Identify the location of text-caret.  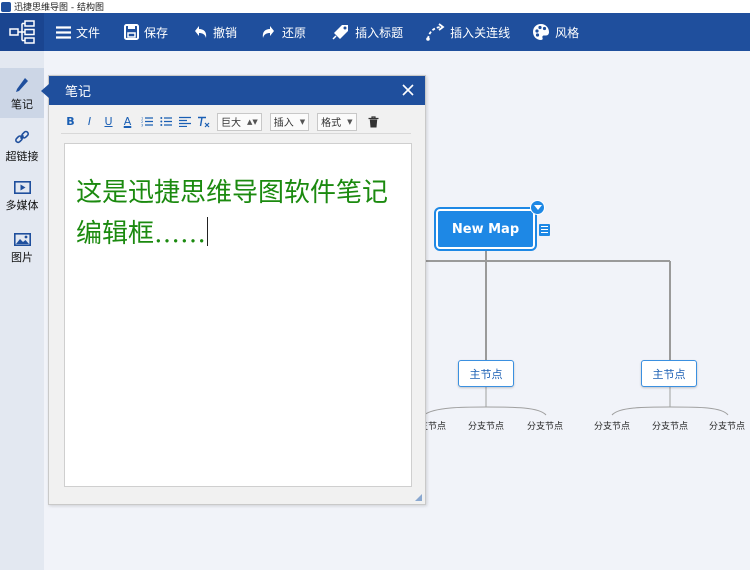
(208, 231).